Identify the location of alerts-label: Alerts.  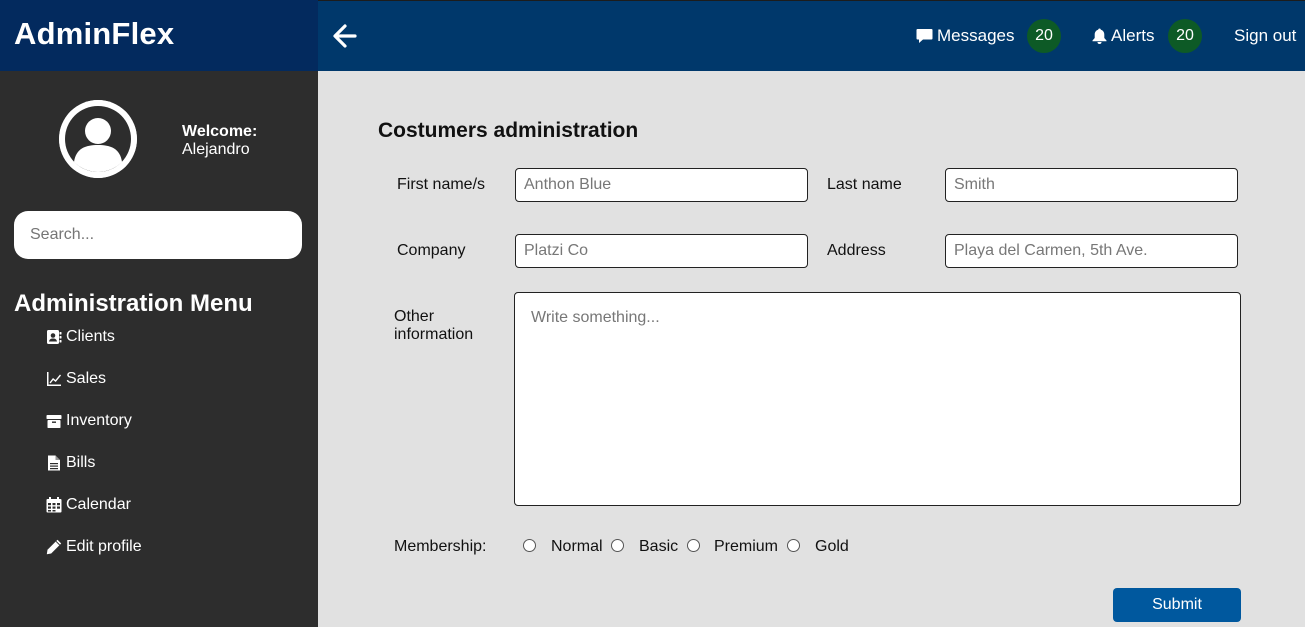
(1133, 35).